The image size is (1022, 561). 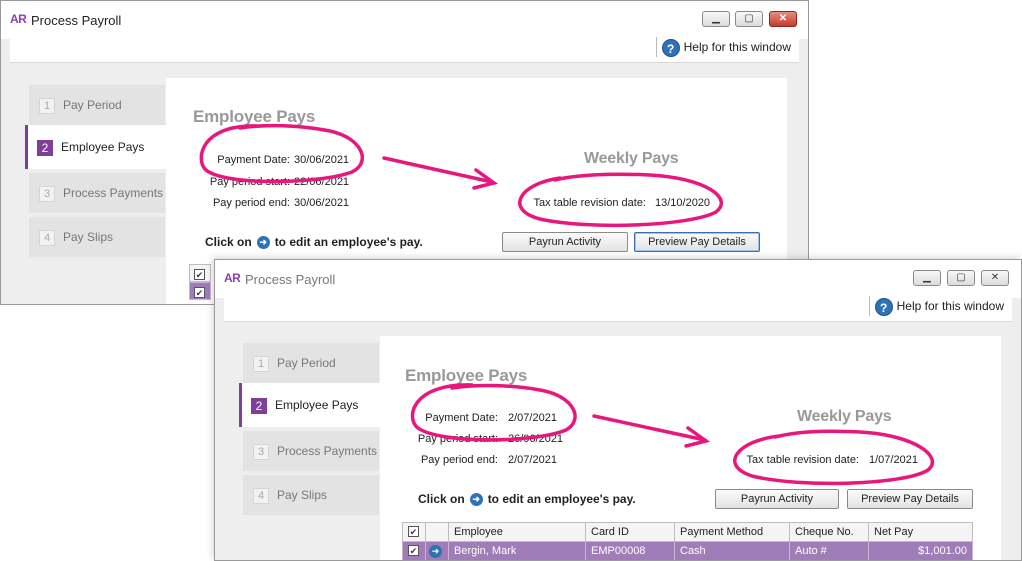 I want to click on payment-method-cell: Cash, so click(x=732, y=550).